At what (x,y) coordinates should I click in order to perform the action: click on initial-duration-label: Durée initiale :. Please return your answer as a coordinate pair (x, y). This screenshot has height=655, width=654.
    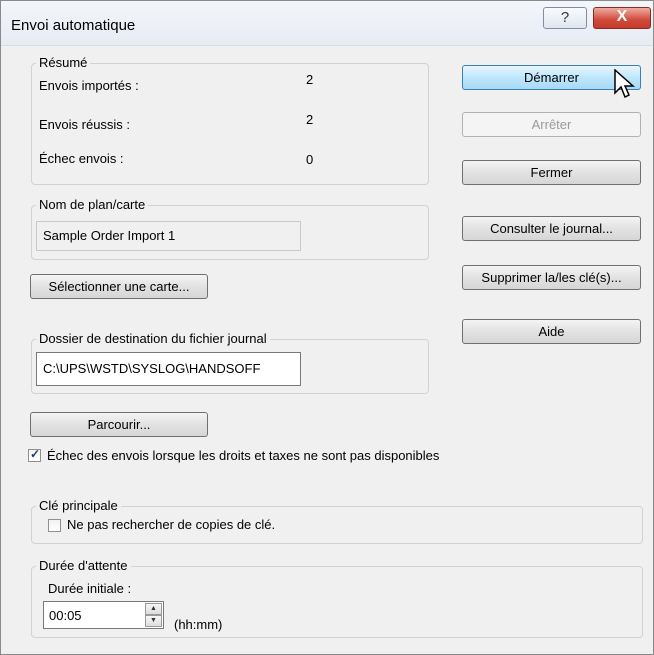
    Looking at the image, I should click on (90, 588).